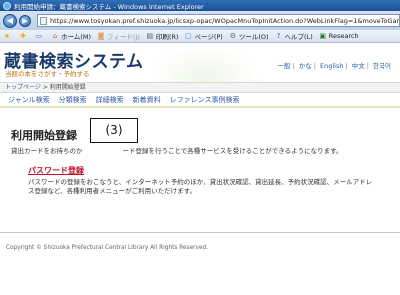  Describe the element at coordinates (24, 36) in the screenshot. I see `add-favorites-icon: ✚` at that location.